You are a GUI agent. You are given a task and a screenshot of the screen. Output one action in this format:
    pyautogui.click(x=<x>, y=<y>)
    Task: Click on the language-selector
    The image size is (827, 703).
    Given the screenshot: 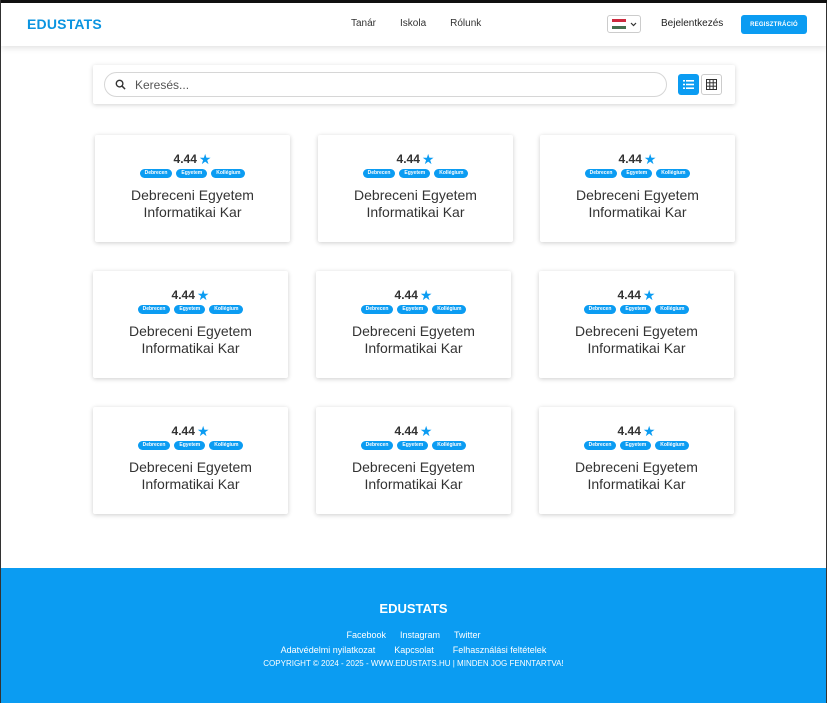 What is the action you would take?
    pyautogui.click(x=624, y=24)
    